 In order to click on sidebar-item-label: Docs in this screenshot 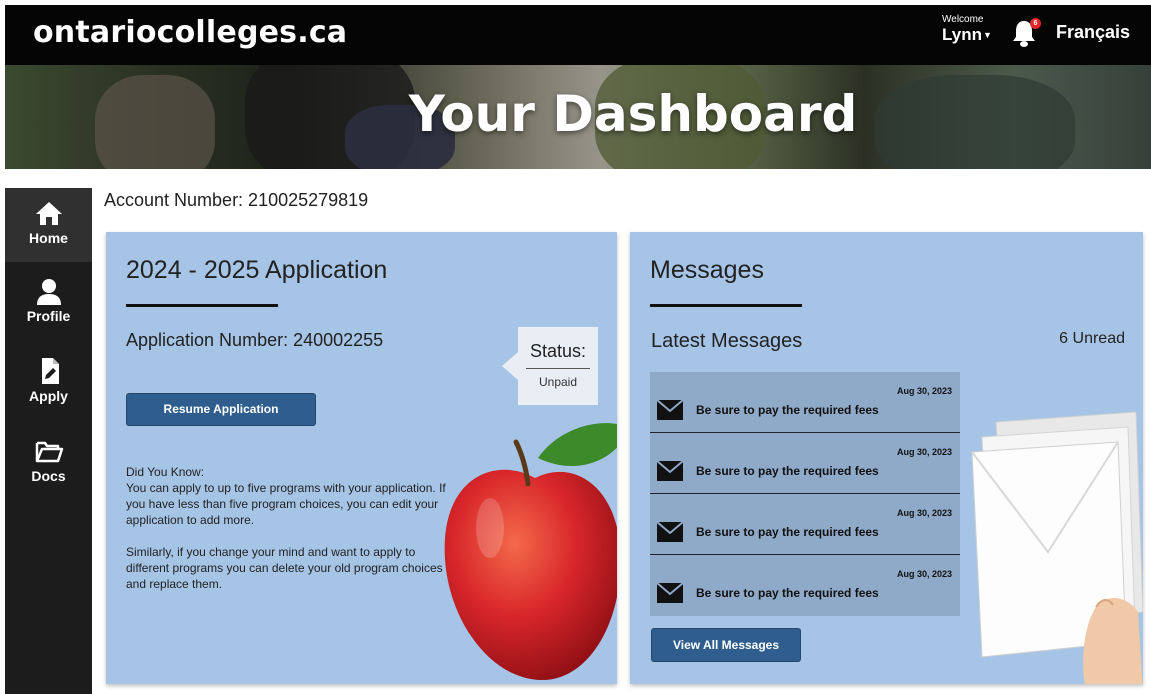, I will do `click(48, 476)`.